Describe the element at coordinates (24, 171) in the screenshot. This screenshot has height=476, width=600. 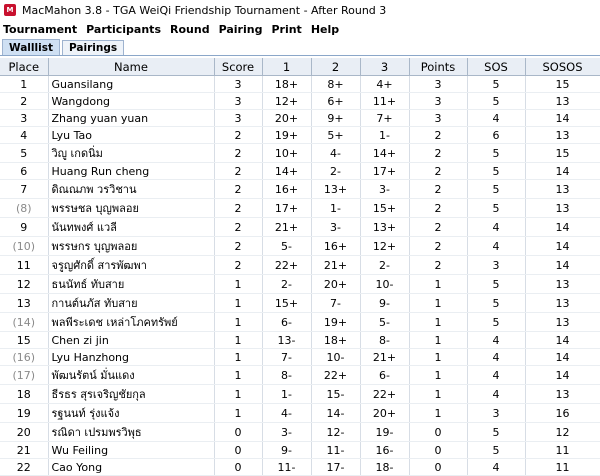
I see `cell-place: 6` at that location.